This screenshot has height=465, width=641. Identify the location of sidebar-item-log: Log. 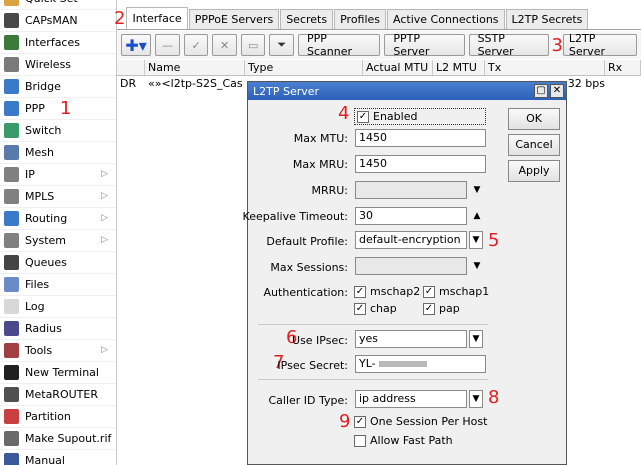
(58, 307).